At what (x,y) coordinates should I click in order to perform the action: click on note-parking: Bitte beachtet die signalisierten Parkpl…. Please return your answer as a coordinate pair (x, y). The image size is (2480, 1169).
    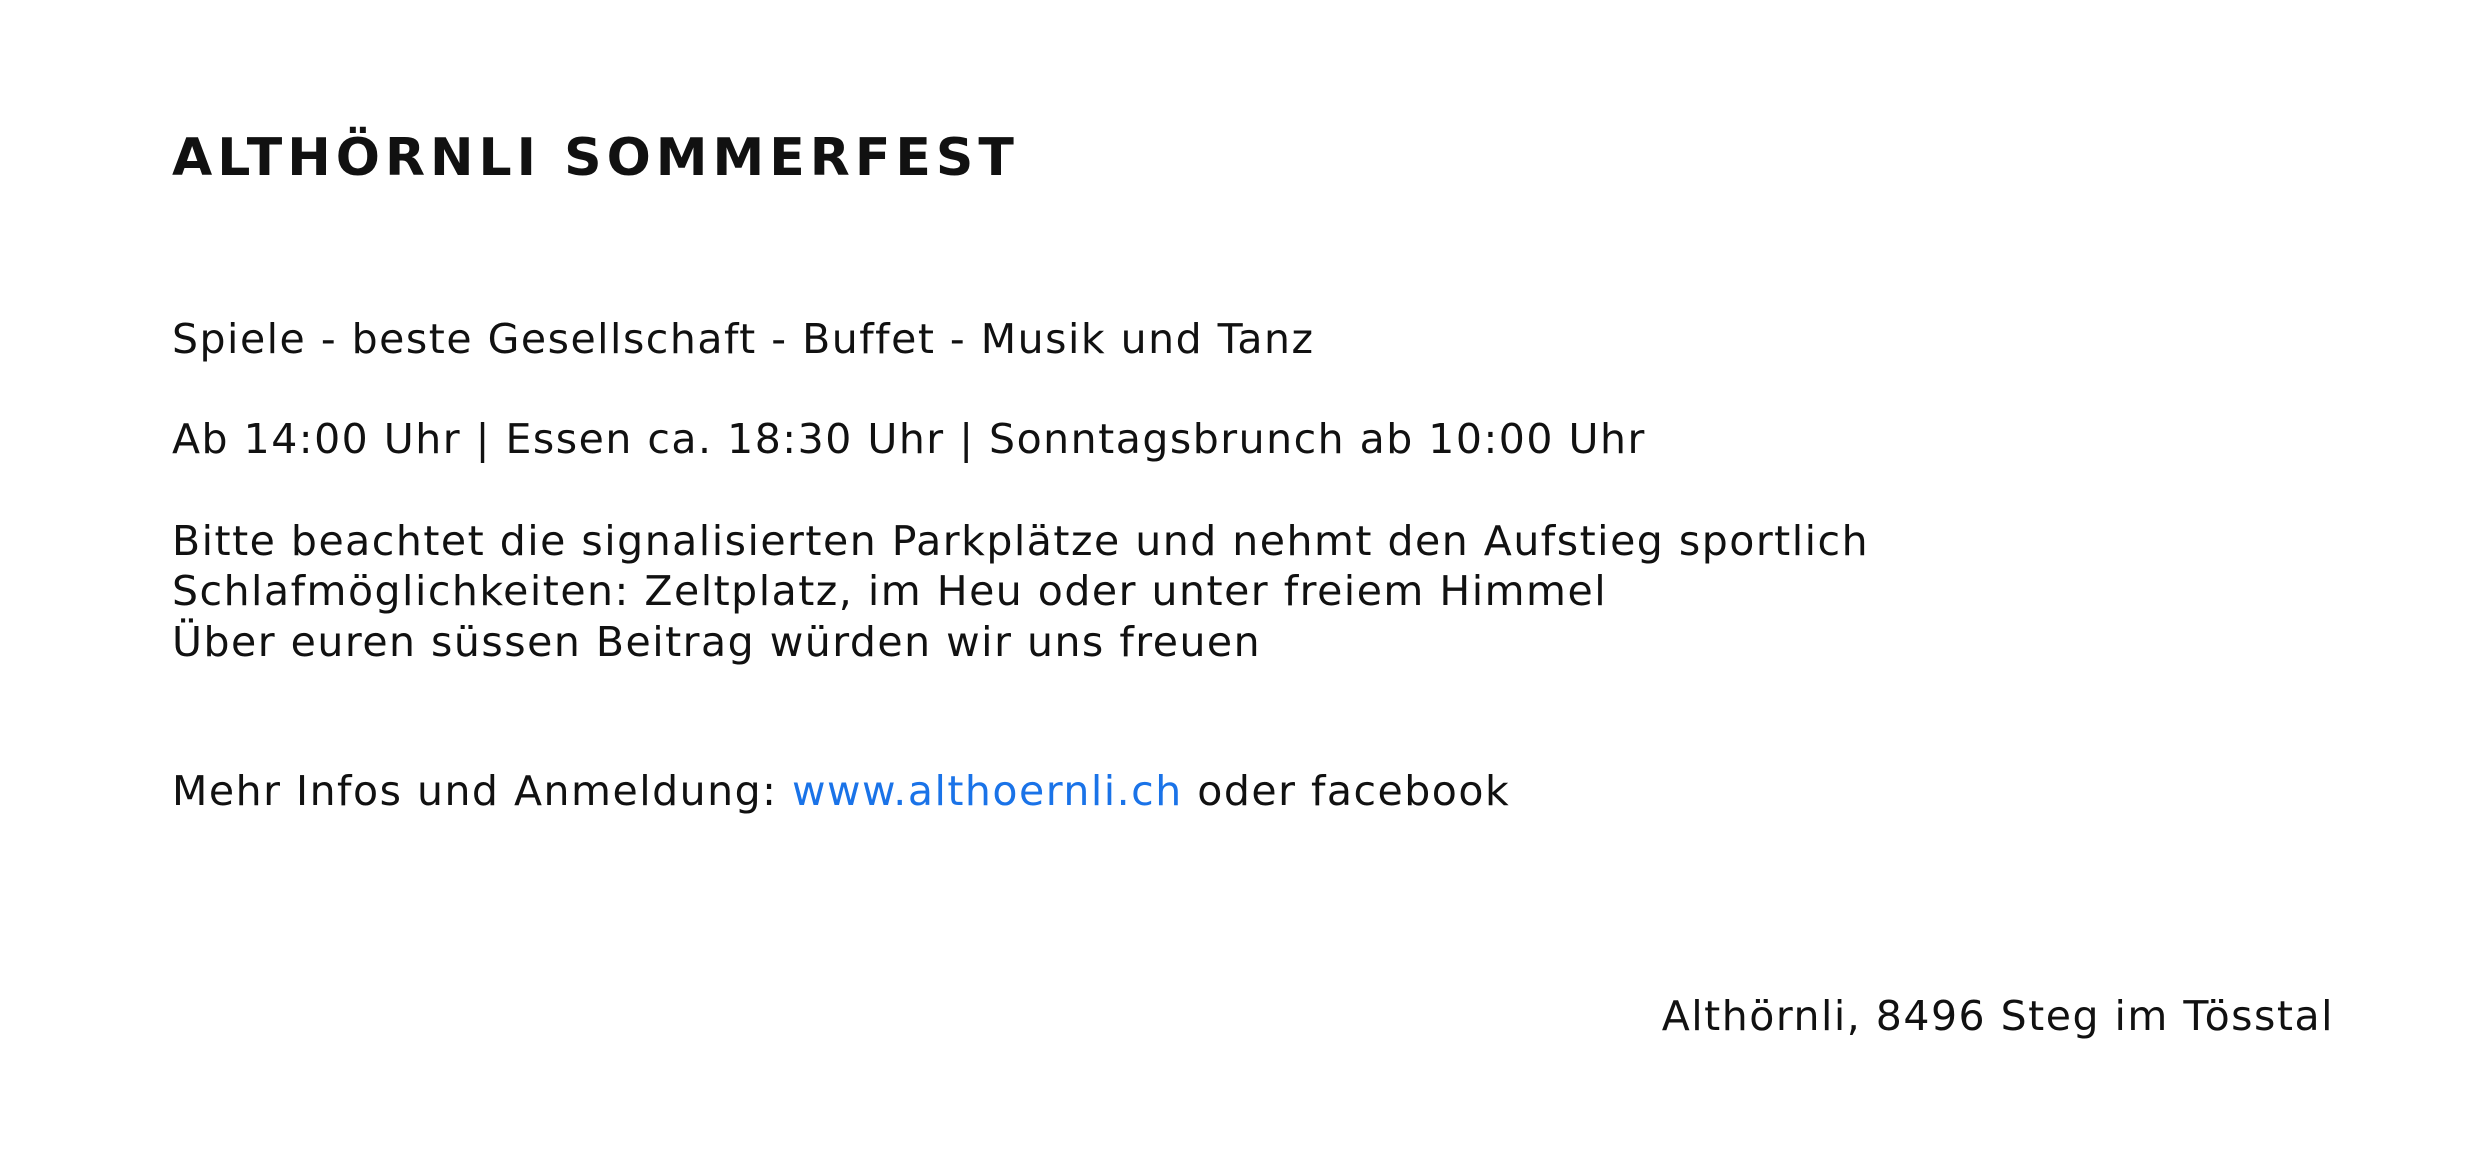
    Looking at the image, I should click on (1021, 541).